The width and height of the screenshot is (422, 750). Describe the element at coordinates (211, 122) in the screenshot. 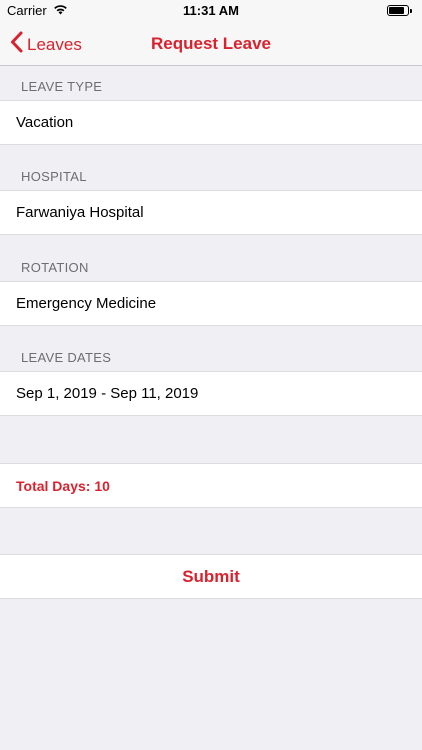

I see `leave-type-field: Vacation` at that location.